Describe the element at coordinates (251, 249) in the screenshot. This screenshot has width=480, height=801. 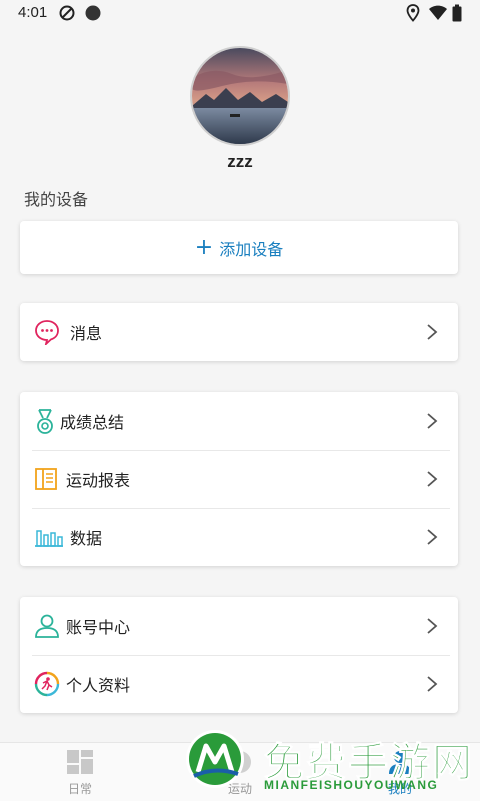
I see `add-device-label: 添加设备` at that location.